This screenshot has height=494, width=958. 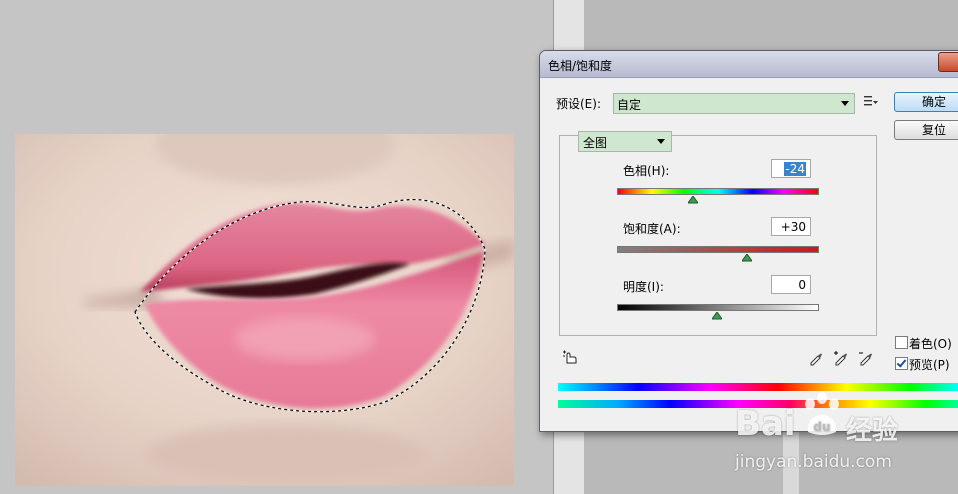 What do you see at coordinates (871, 101) in the screenshot?
I see `preset-options-icon` at bounding box center [871, 101].